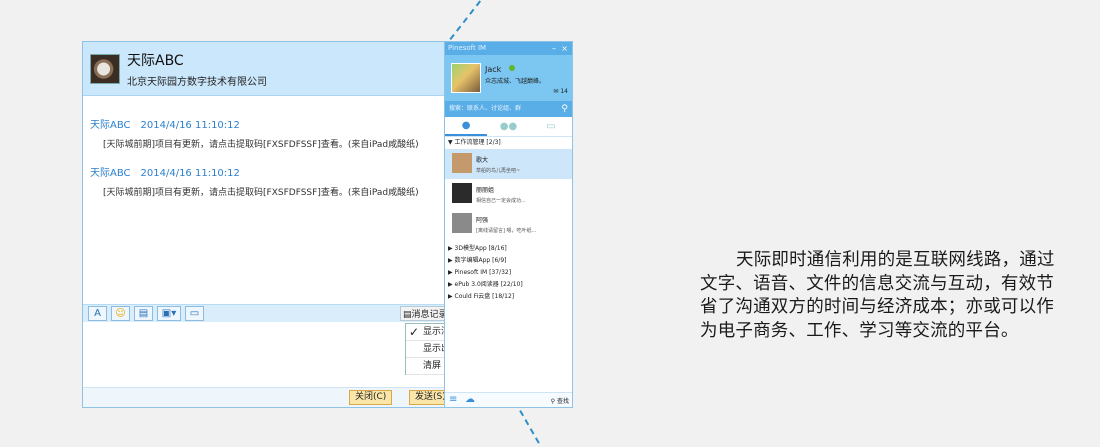 This screenshot has height=447, width=1100. I want to click on contact-organization: 北京天际园方数字技术有限公司, so click(197, 82).